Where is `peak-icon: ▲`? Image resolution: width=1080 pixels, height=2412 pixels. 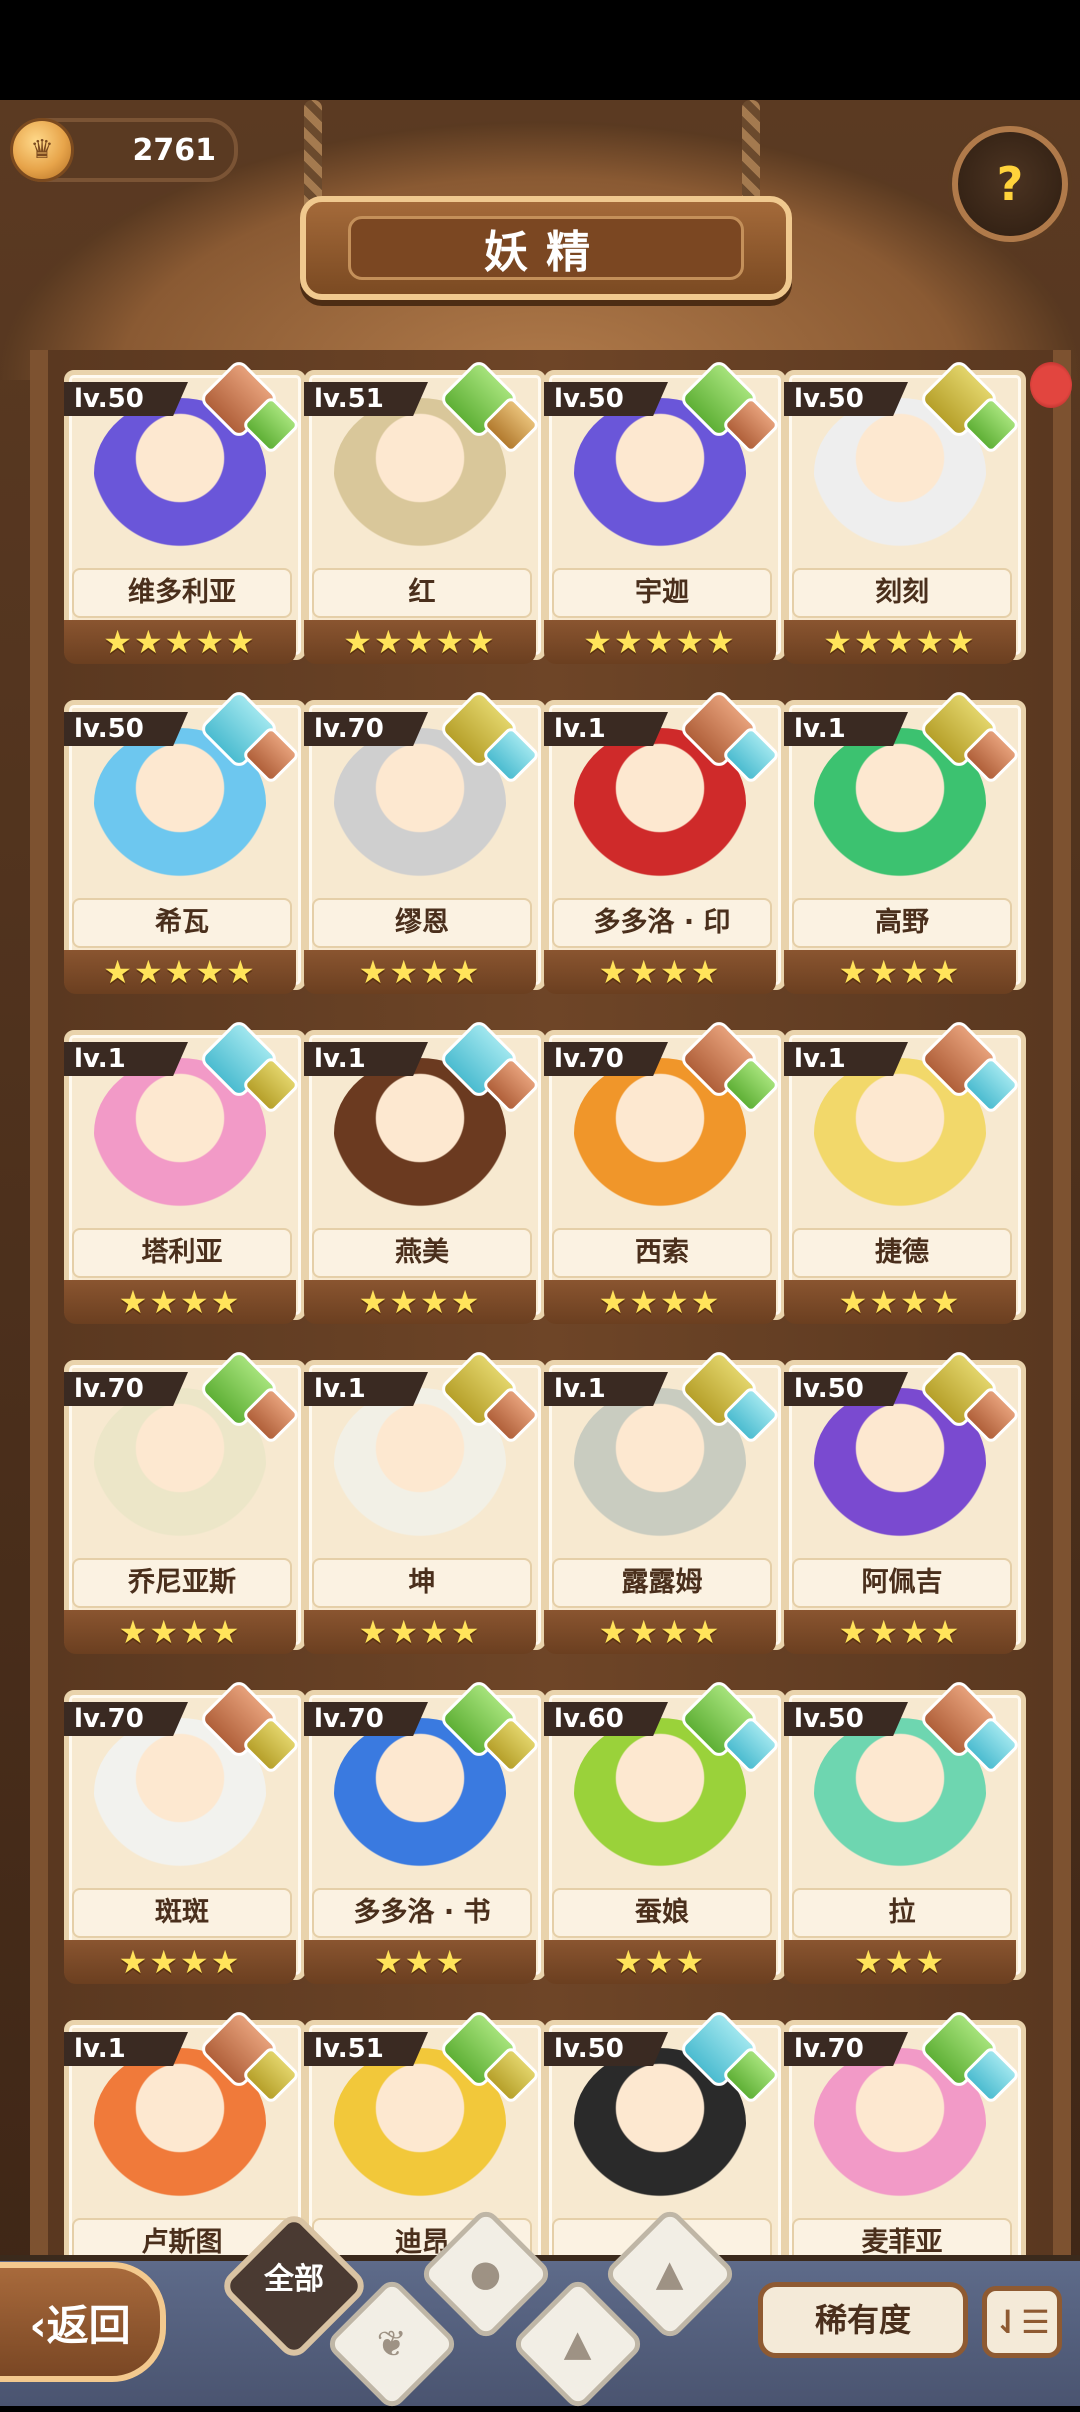
peak-icon: ▲ is located at coordinates (670, 2274).